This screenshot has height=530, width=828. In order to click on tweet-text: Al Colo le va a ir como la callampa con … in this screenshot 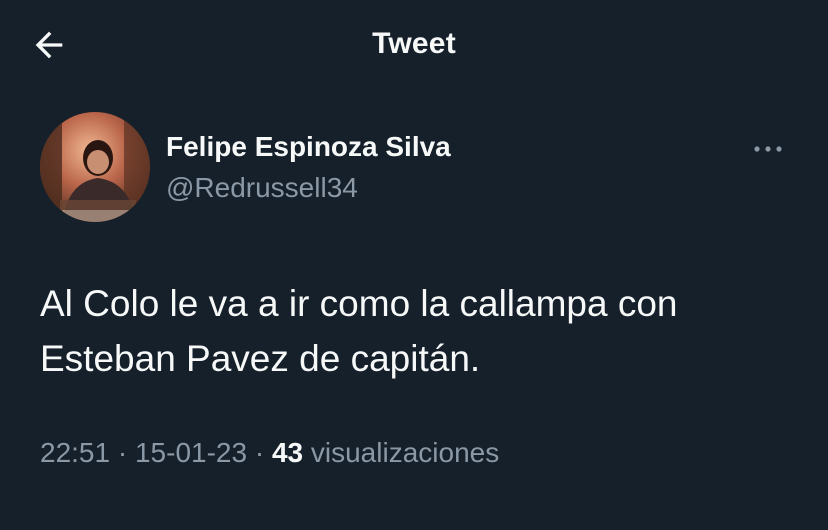, I will do `click(359, 331)`.